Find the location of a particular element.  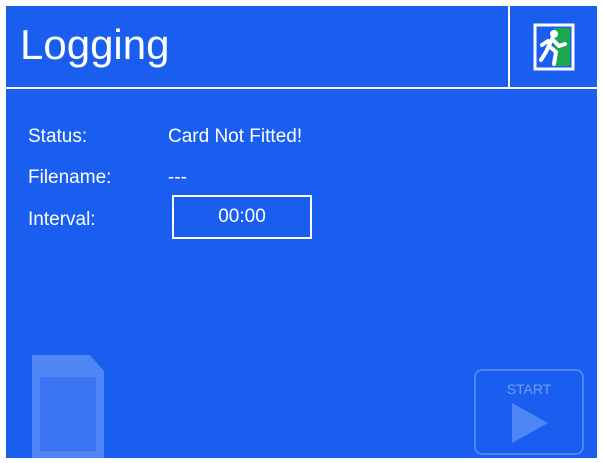

page-title: Logging is located at coordinates (95, 44).